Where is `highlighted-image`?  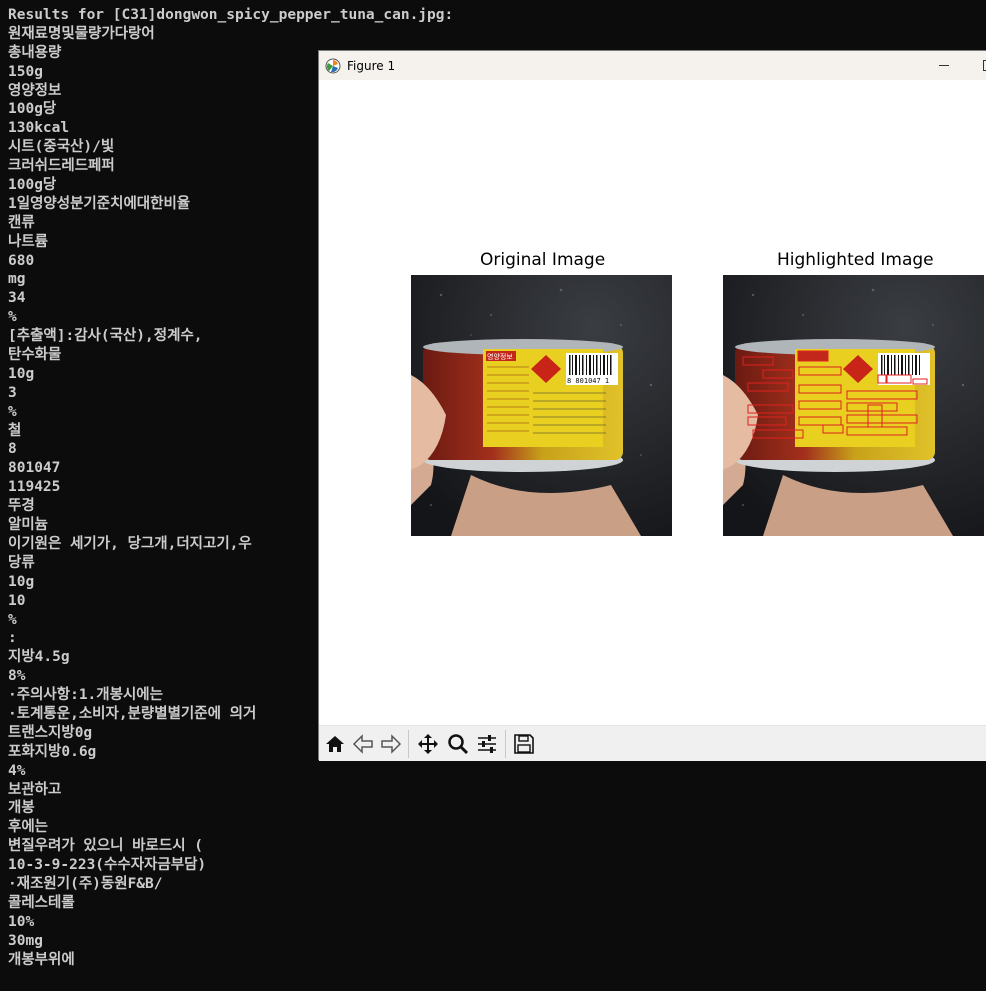
highlighted-image is located at coordinates (853, 405).